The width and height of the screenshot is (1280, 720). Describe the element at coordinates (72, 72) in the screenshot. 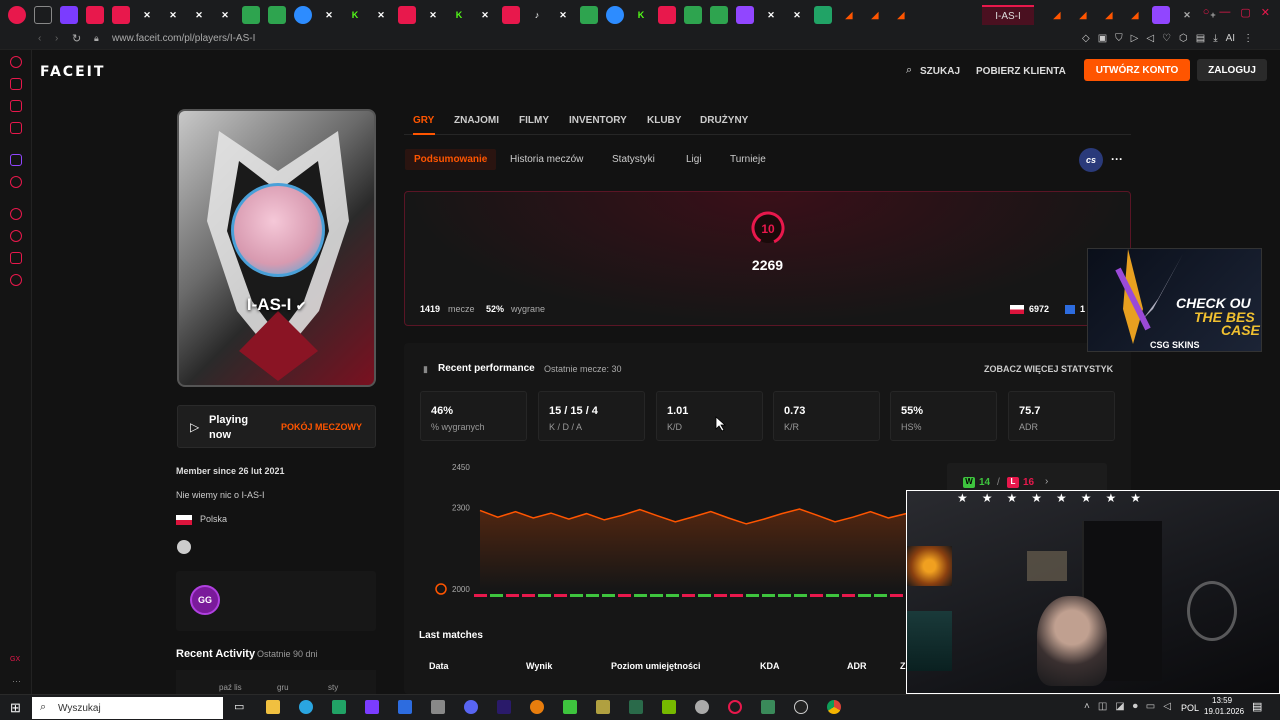

I see `faceit-logo: FACEIT` at that location.